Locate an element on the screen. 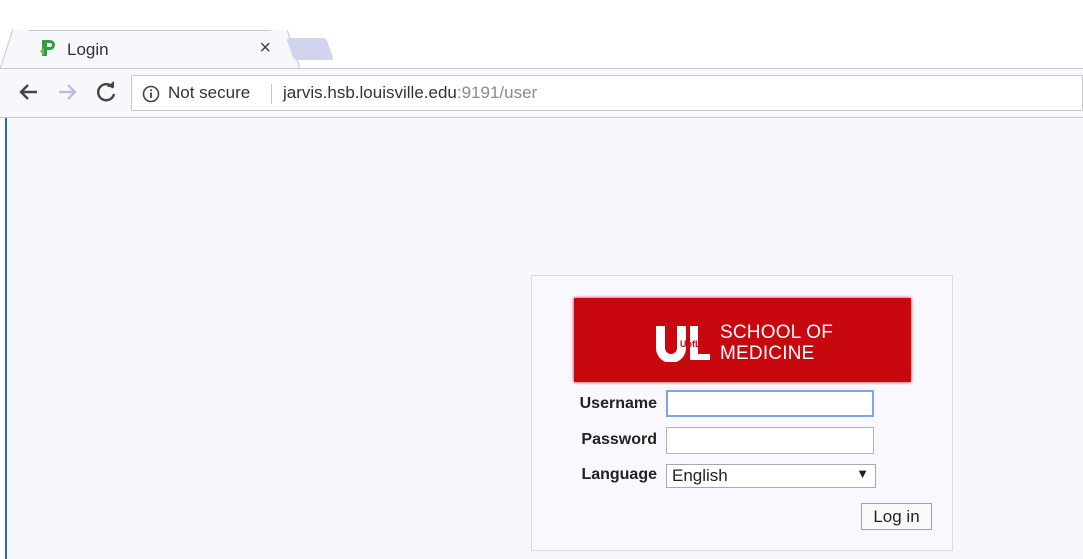 The width and height of the screenshot is (1083, 559). password-label: Password is located at coordinates (619, 439).